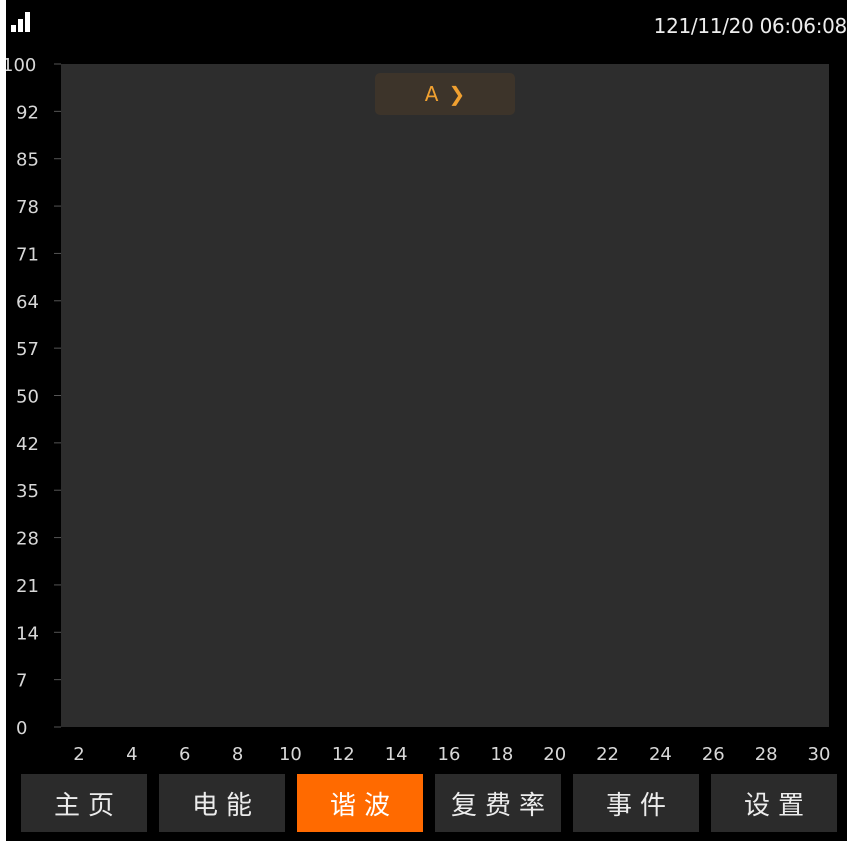  Describe the element at coordinates (639, 805) in the screenshot. I see `nav-events-label: 事件` at that location.